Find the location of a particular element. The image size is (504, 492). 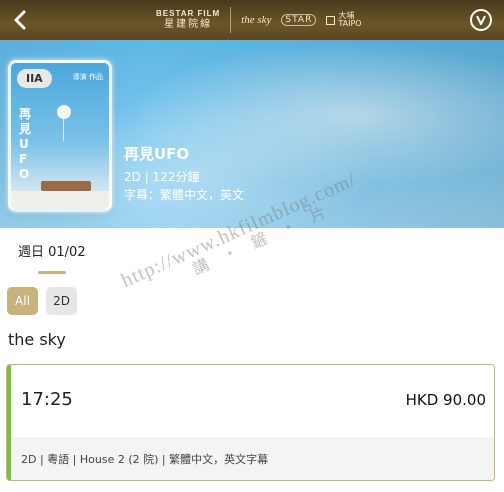

chevron-left-icon is located at coordinates (20, 20).